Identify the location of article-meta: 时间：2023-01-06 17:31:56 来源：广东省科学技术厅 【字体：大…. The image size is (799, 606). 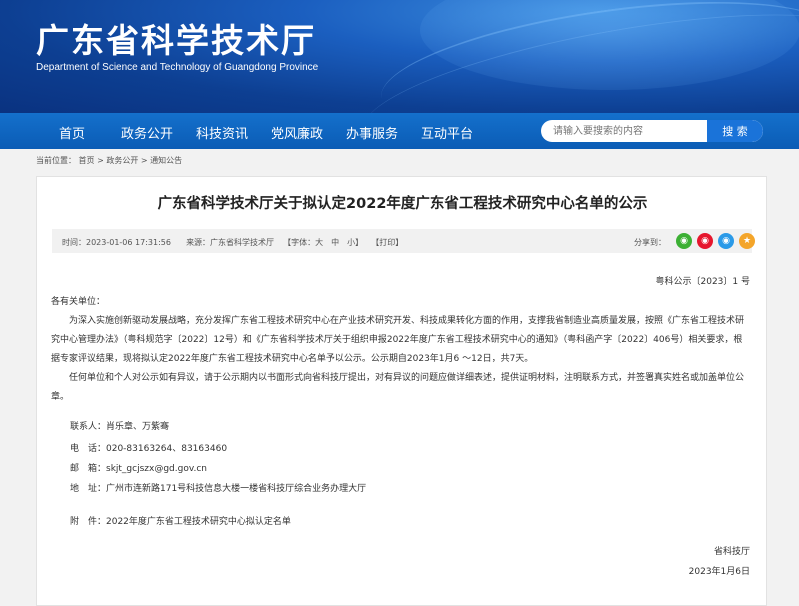
(232, 242).